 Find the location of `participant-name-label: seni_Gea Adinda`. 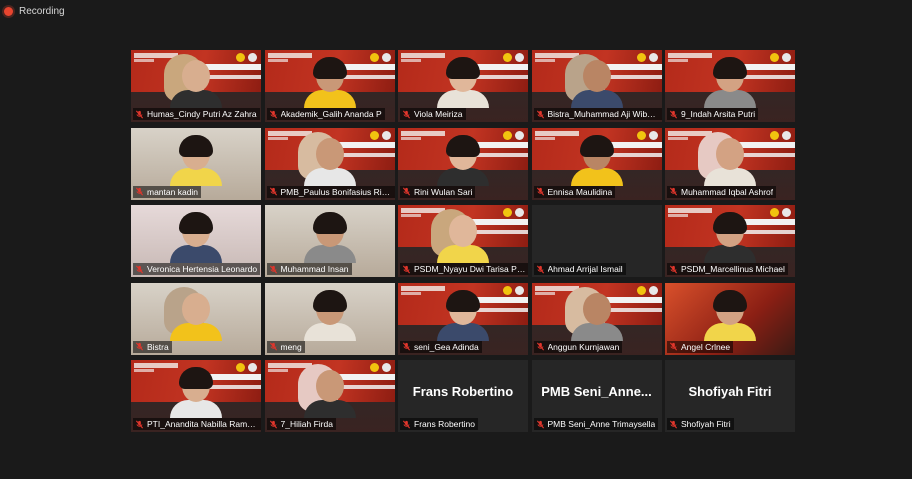

participant-name-label: seni_Gea Adinda is located at coordinates (441, 346).